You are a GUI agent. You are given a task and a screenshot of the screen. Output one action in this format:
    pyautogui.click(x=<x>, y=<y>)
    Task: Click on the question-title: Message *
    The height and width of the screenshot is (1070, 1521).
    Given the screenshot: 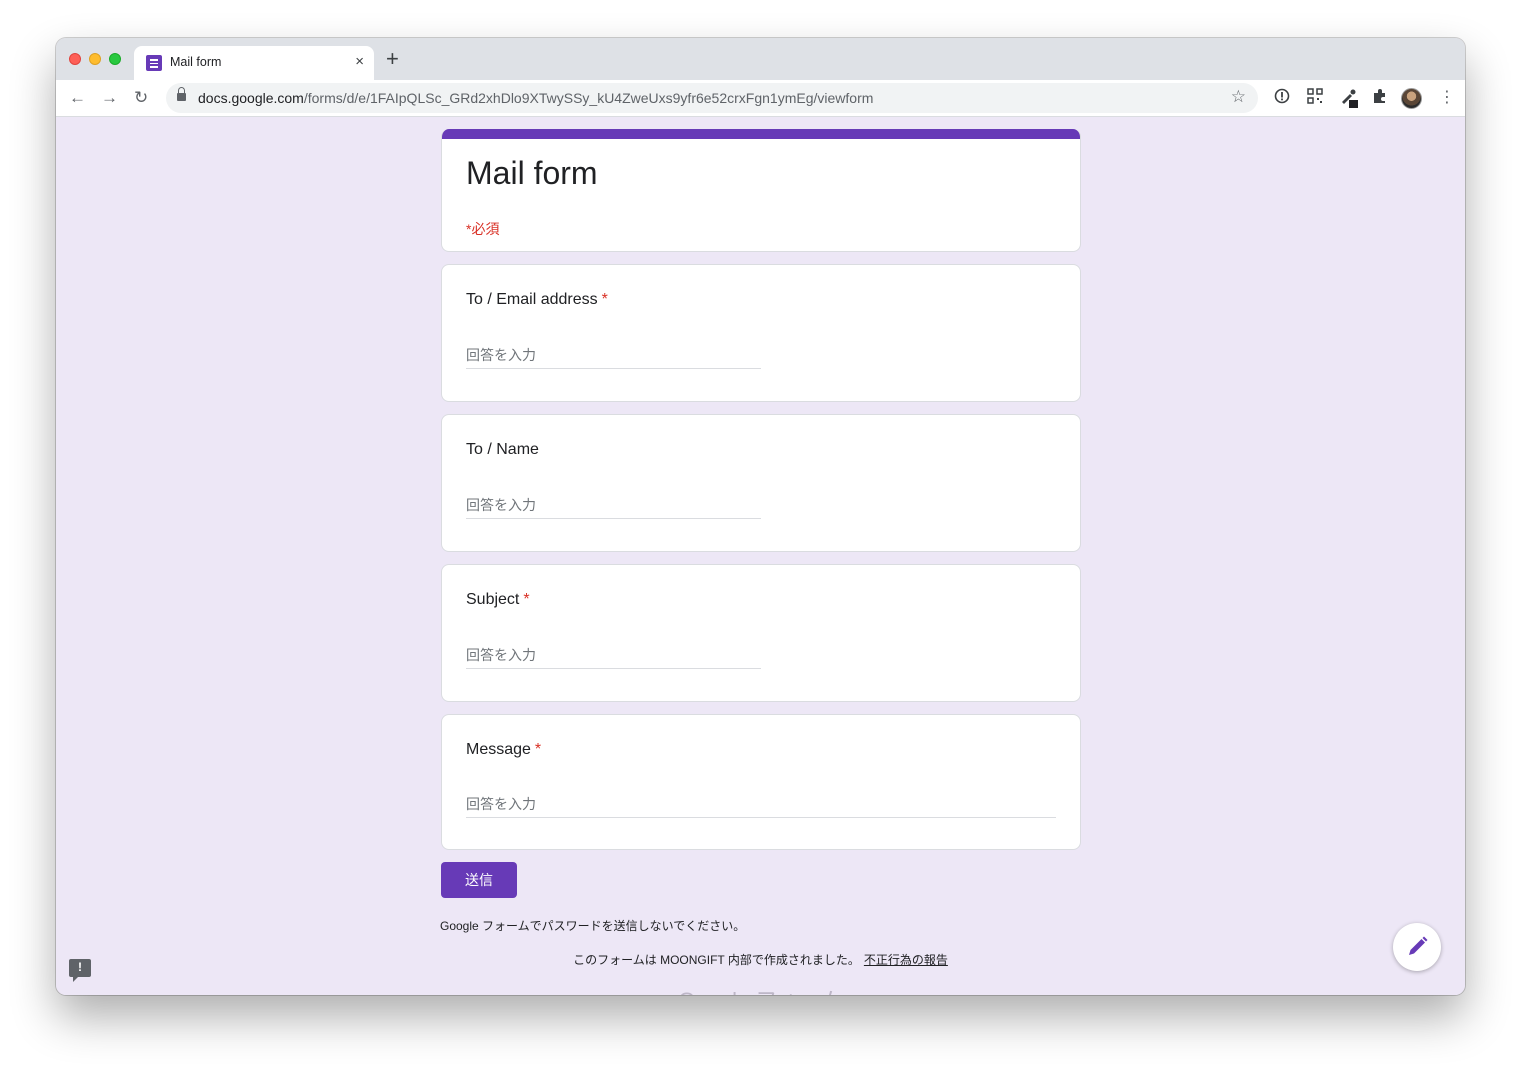 What is the action you would take?
    pyautogui.click(x=504, y=749)
    